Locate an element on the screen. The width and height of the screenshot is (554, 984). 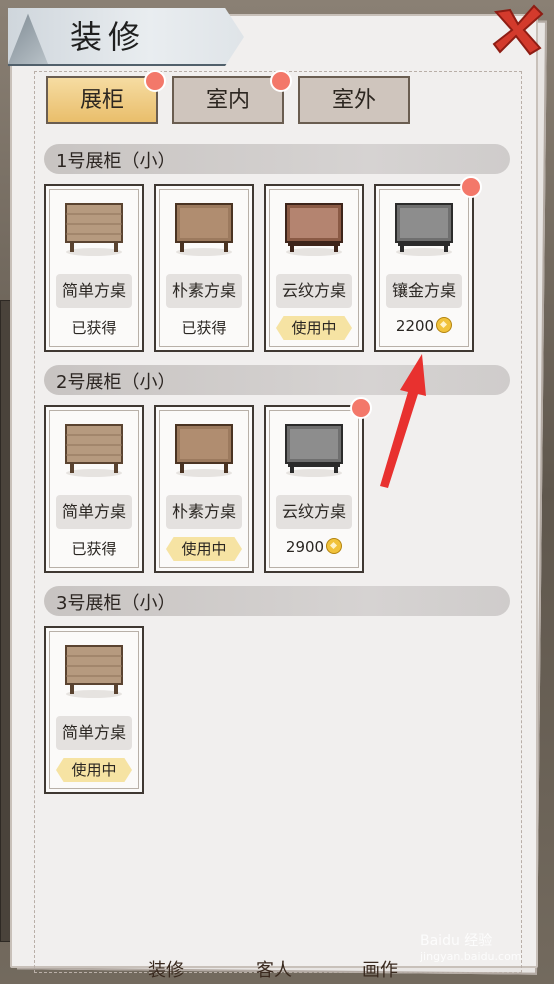
item-card: 朴素方桌 已获得 is located at coordinates (204, 268).